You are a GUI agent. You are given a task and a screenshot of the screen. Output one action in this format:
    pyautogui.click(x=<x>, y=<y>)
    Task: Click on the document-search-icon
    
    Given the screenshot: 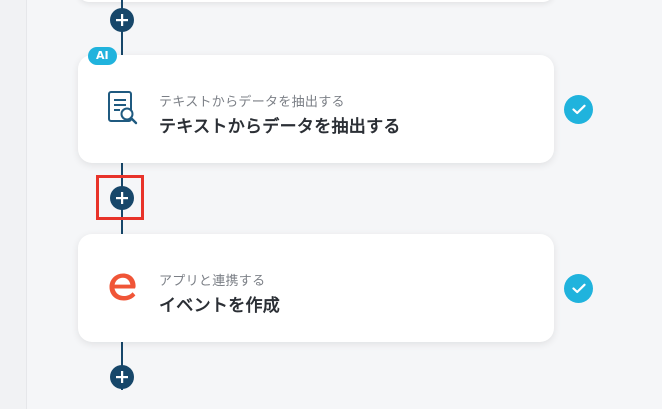 What is the action you would take?
    pyautogui.click(x=122, y=108)
    